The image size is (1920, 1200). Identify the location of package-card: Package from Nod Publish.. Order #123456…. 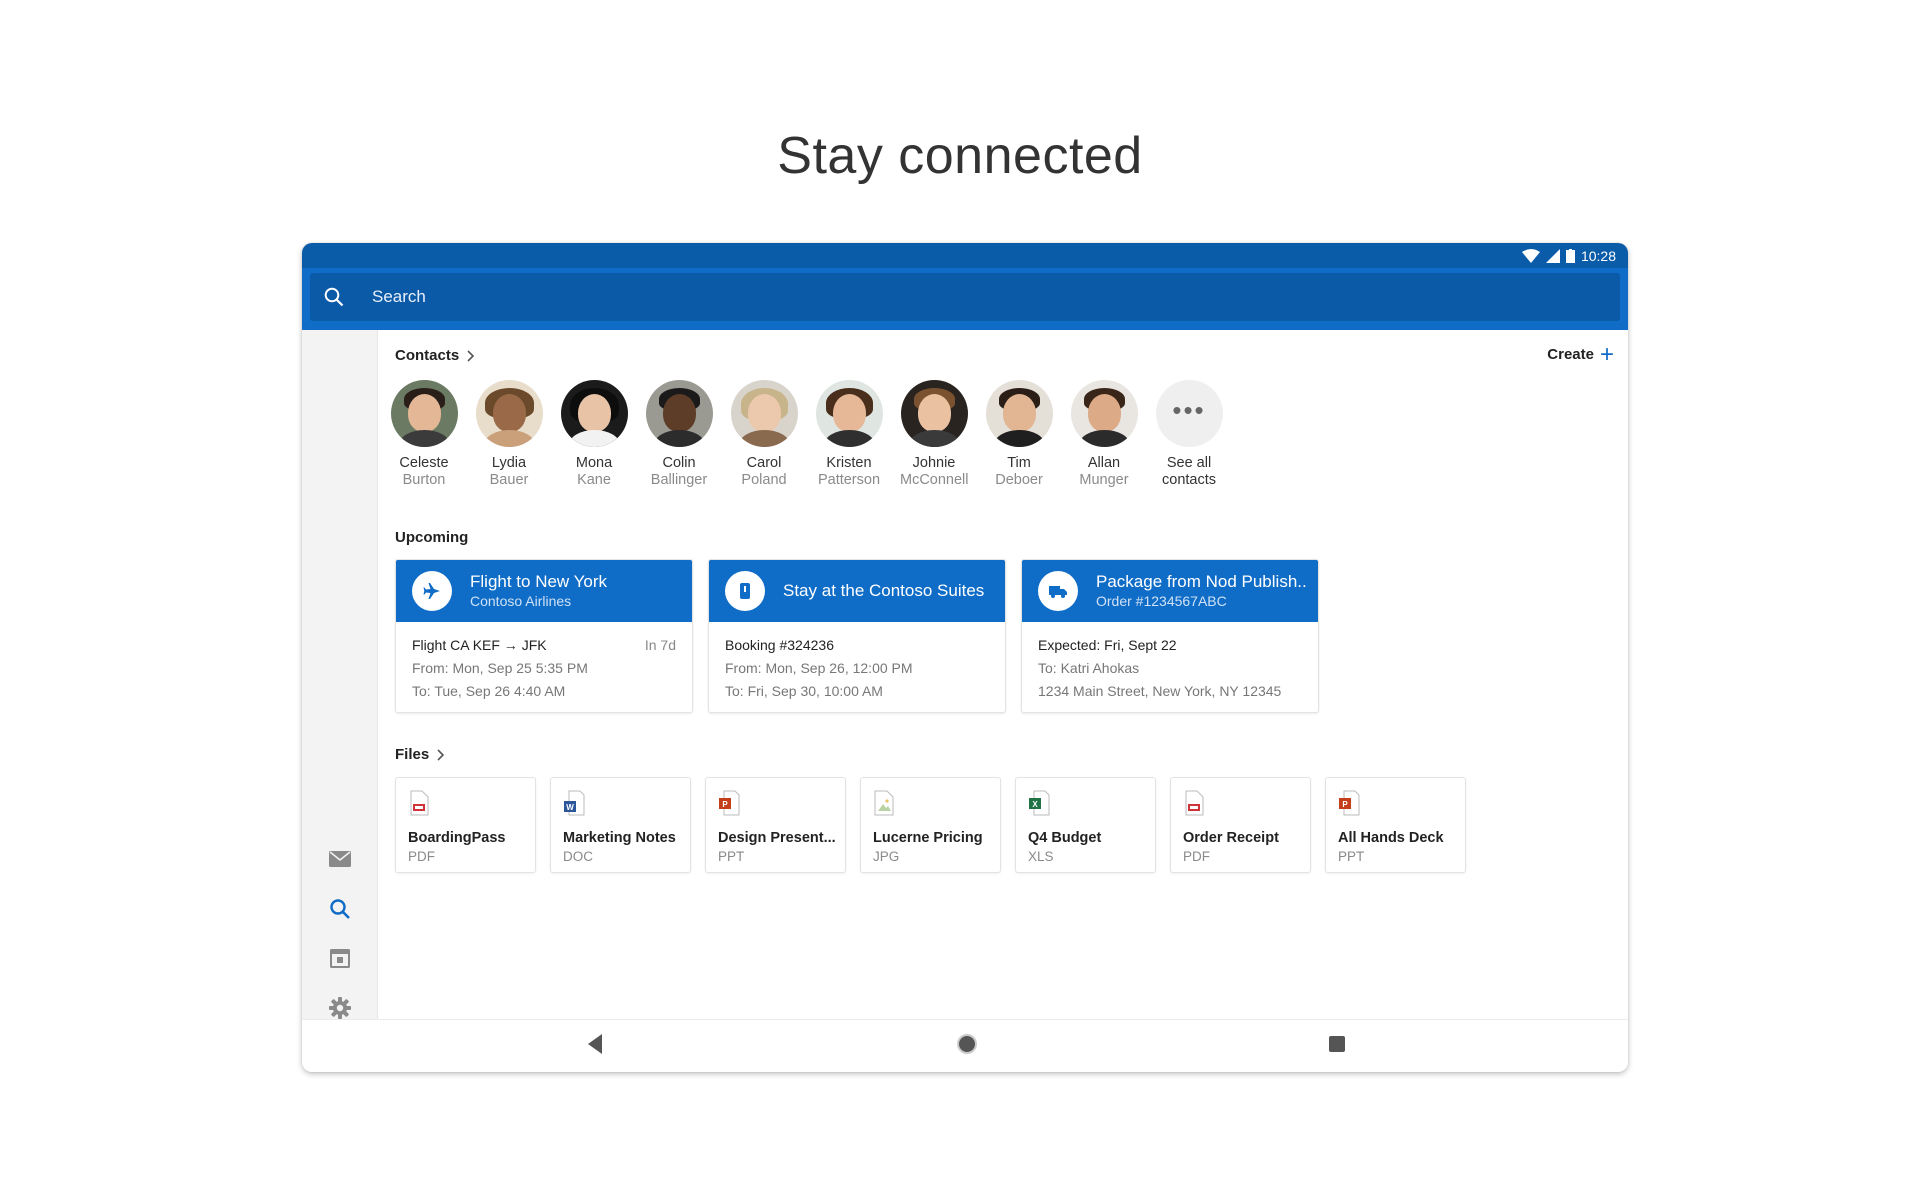
(1170, 636).